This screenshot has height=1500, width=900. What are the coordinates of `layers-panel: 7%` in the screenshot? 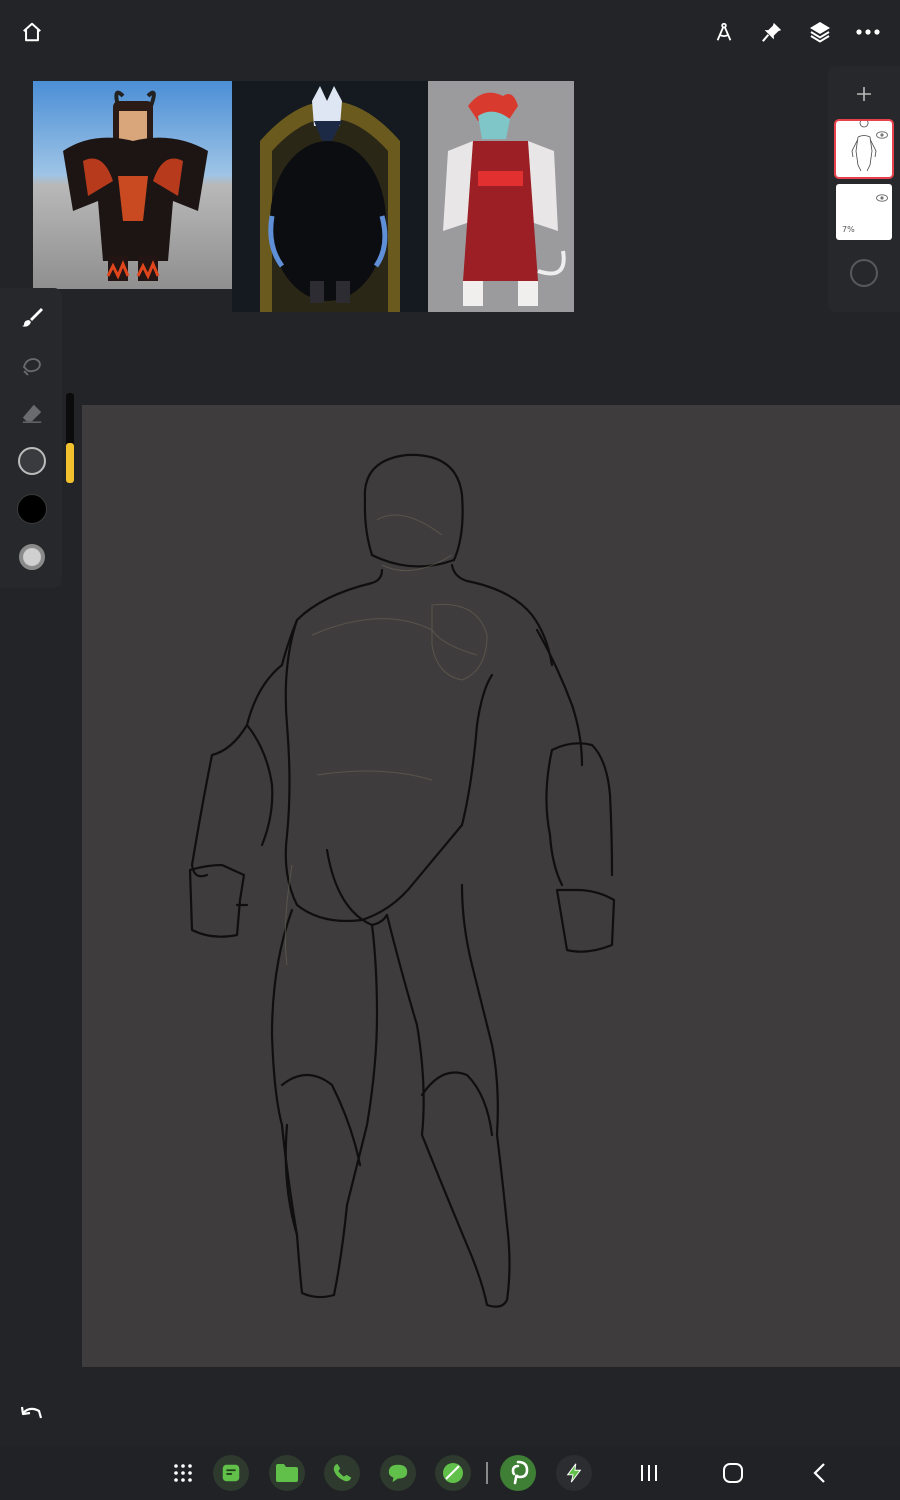 It's located at (864, 189).